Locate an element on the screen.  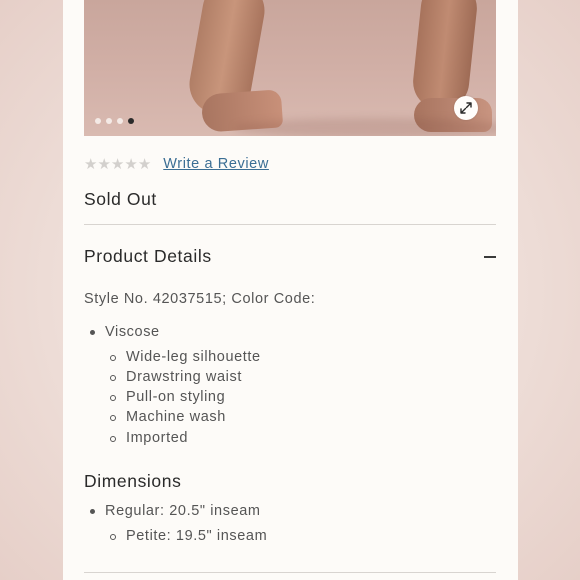
feature-item: Wide-leg silhouette is located at coordinates (193, 357).